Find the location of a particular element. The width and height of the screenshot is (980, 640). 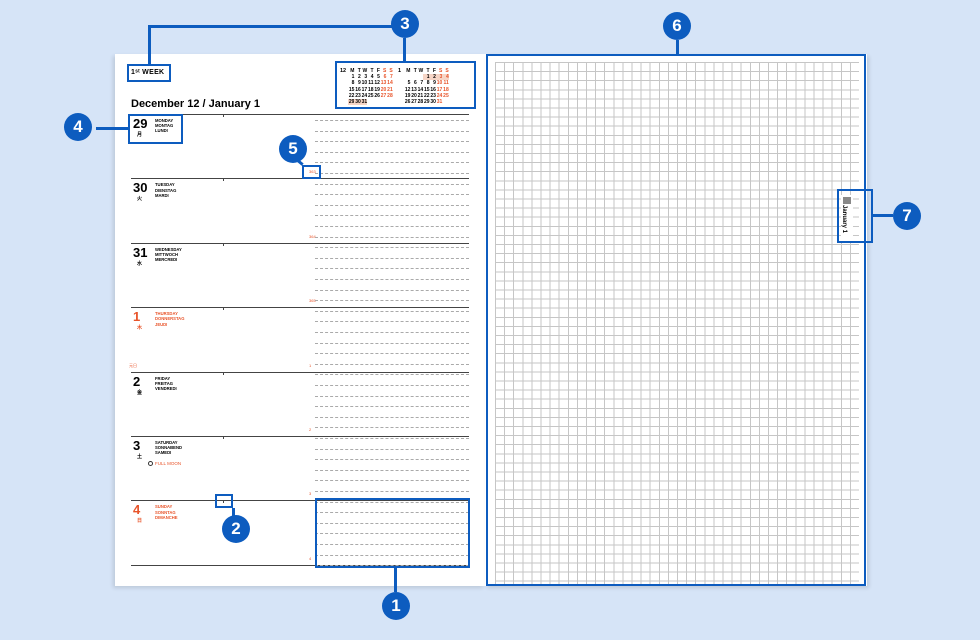

callout-badge-5: 5 is located at coordinates (293, 149).